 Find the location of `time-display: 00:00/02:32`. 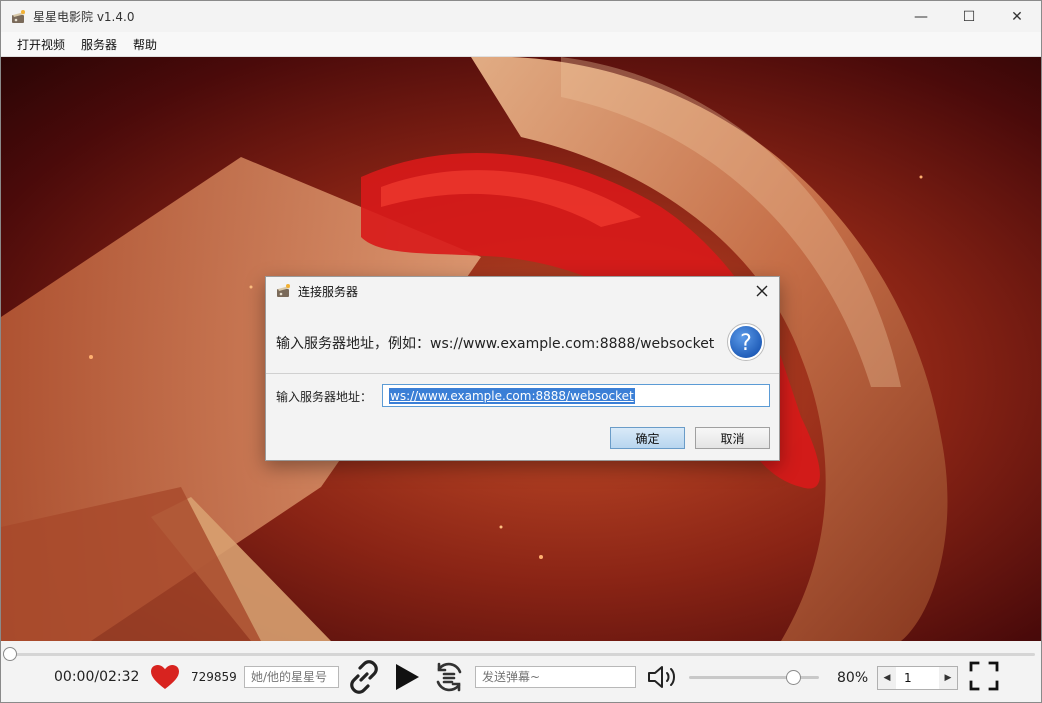

time-display: 00:00/02:32 is located at coordinates (97, 677).